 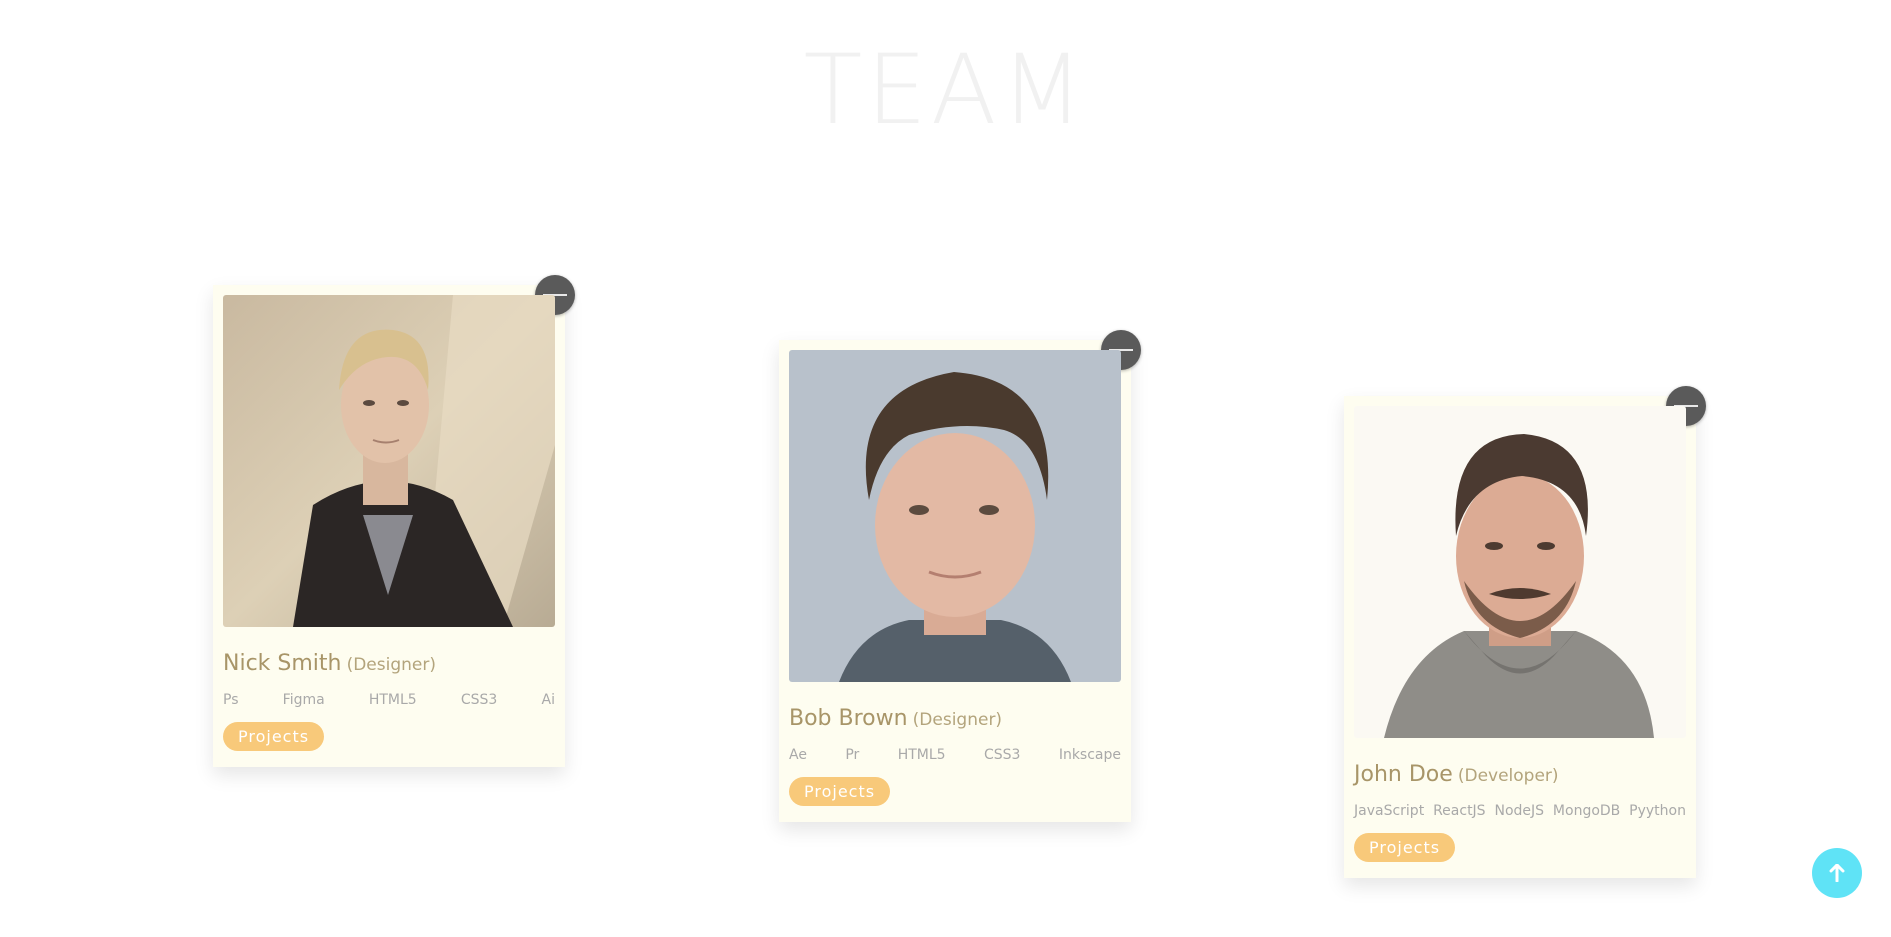 I want to click on skill-tag: NodeJS, so click(x=1519, y=811).